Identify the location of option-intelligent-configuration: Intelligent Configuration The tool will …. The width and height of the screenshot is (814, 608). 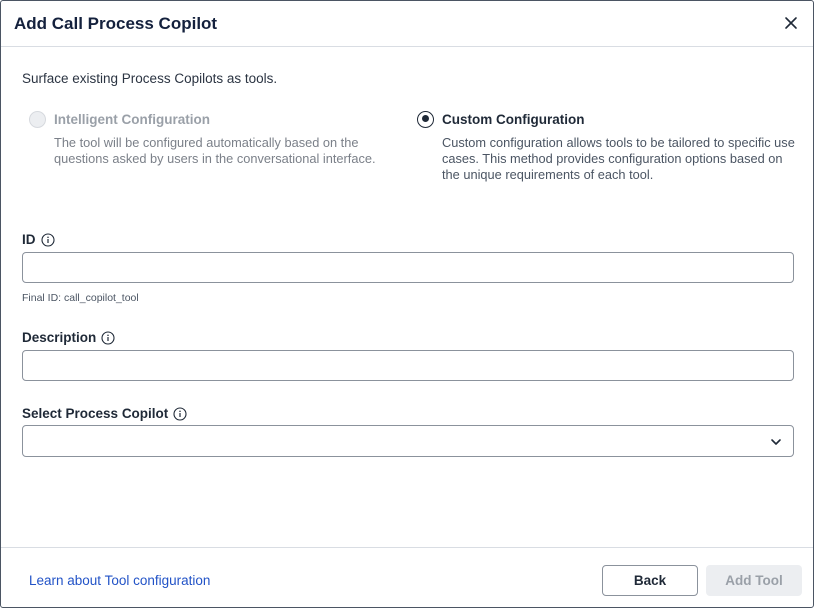
(214, 138).